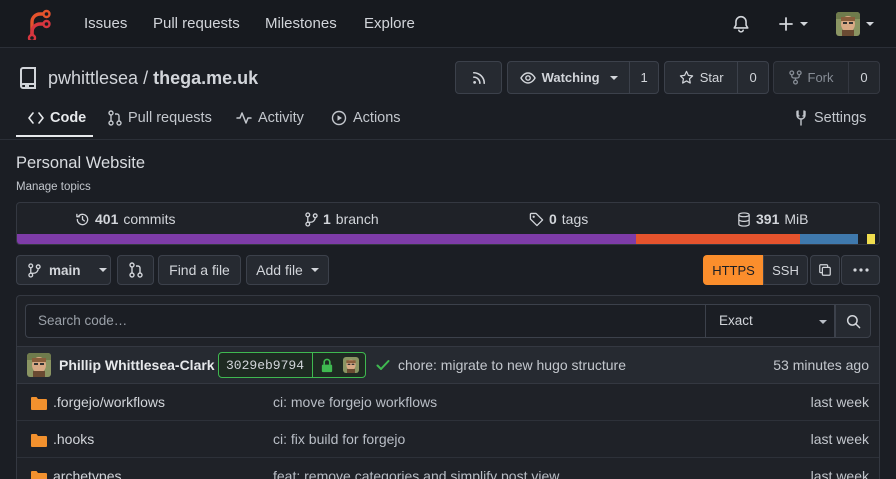 The height and width of the screenshot is (479, 896). I want to click on commit-message: chore: migrate to new hugo structure, so click(512, 365).